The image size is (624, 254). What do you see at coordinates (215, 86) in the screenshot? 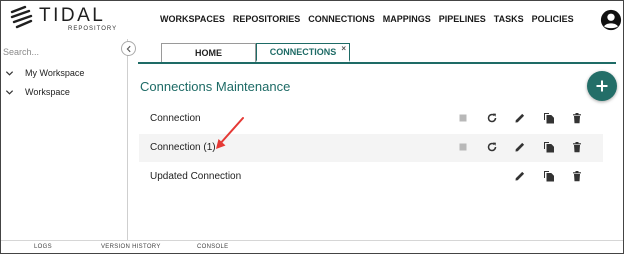
I see `page-title: Connections Maintenance` at bounding box center [215, 86].